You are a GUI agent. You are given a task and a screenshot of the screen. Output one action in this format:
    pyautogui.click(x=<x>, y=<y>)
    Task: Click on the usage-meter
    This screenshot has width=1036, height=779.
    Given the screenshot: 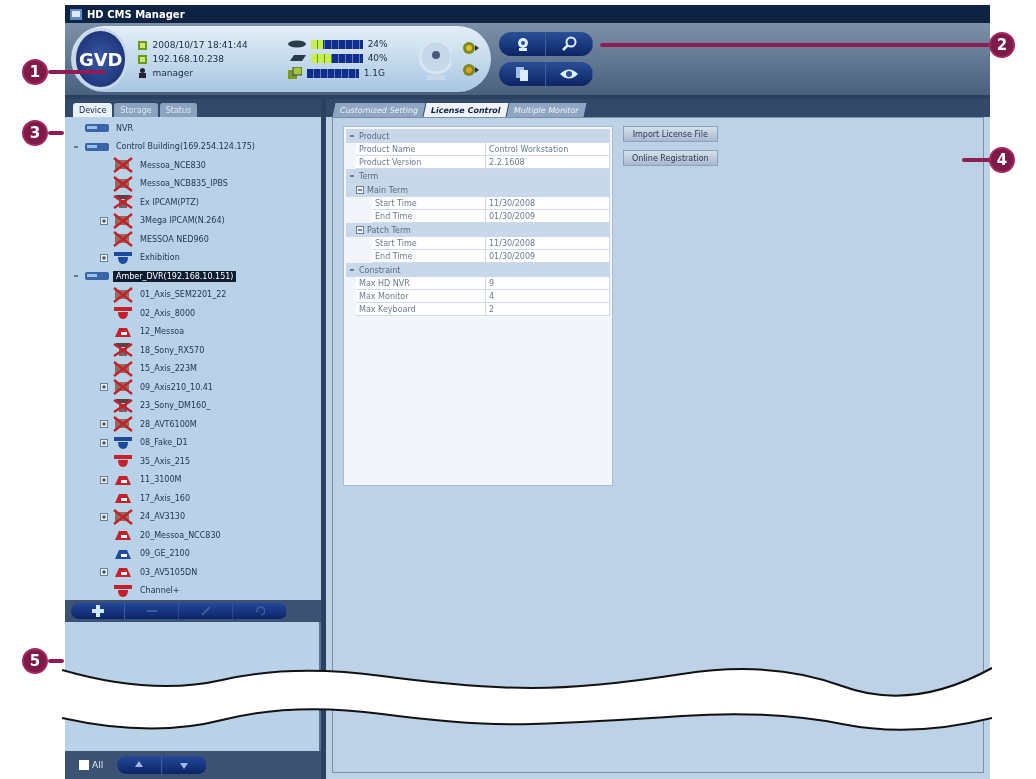 What is the action you would take?
    pyautogui.click(x=332, y=73)
    